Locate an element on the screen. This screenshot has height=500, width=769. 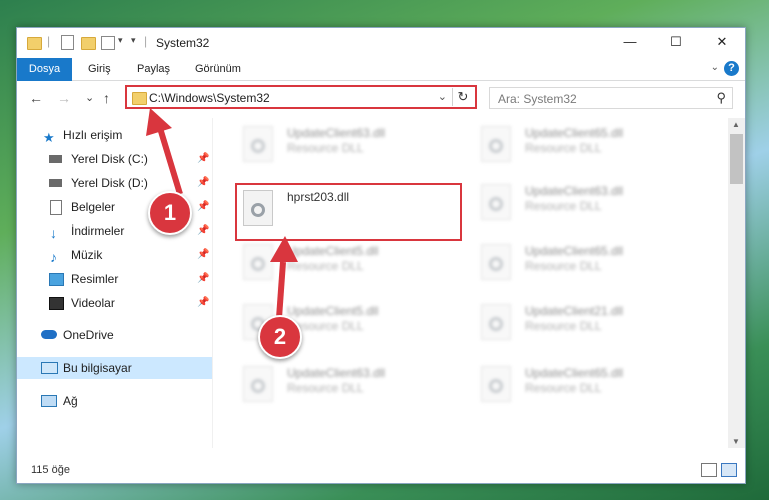
download-icon: ↓ is located at coordinates (53, 233).